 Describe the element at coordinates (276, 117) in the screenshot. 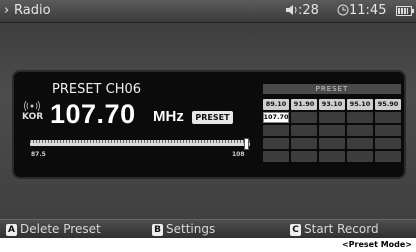

I see `preset-slot: 107.70` at that location.